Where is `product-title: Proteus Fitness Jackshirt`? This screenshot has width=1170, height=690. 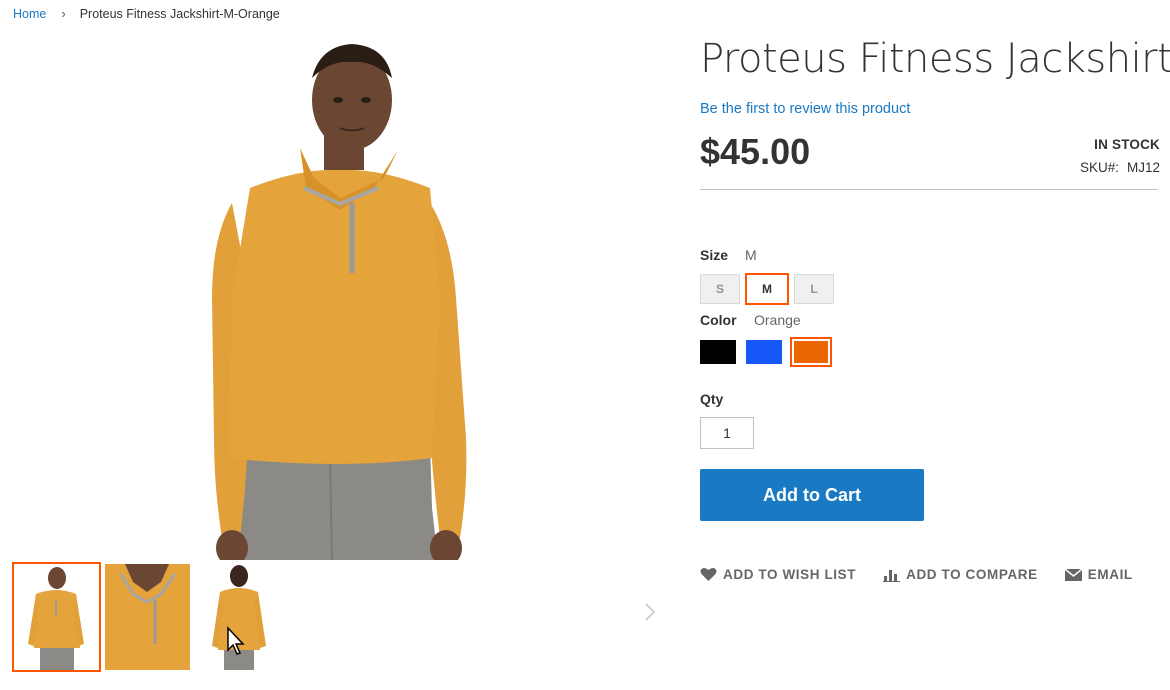 product-title: Proteus Fitness Jackshirt is located at coordinates (935, 59).